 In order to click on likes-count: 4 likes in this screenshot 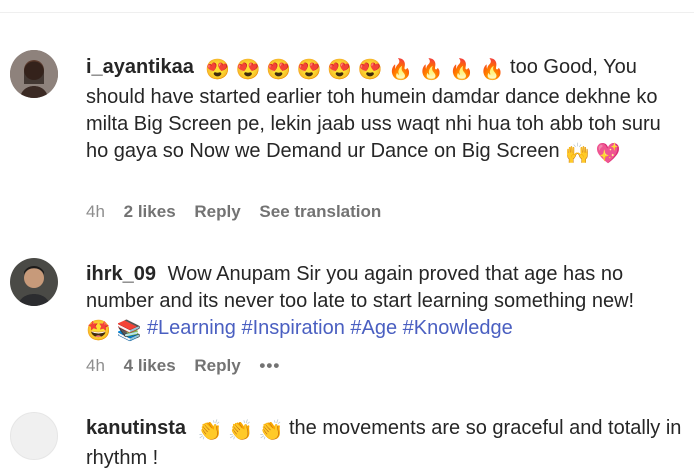, I will do `click(150, 365)`.